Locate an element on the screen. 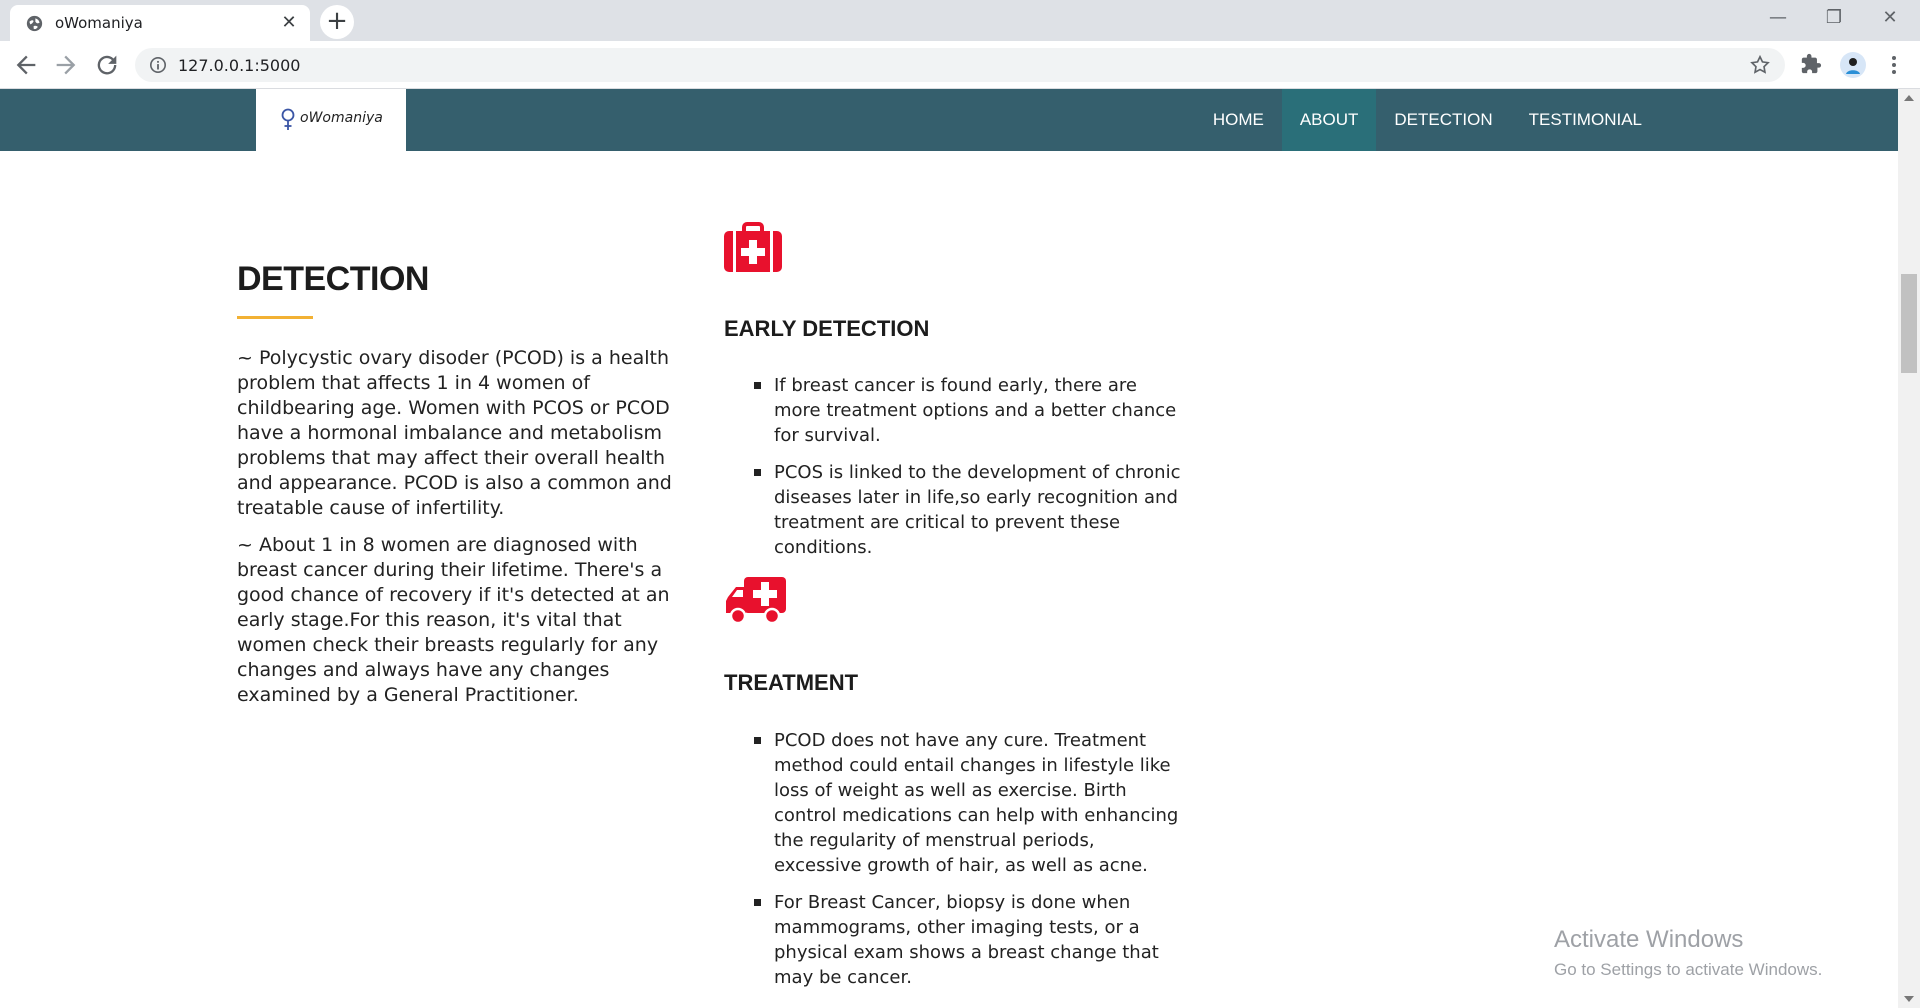 This screenshot has width=1920, height=1008. site-logo: oWomaniya is located at coordinates (331, 120).